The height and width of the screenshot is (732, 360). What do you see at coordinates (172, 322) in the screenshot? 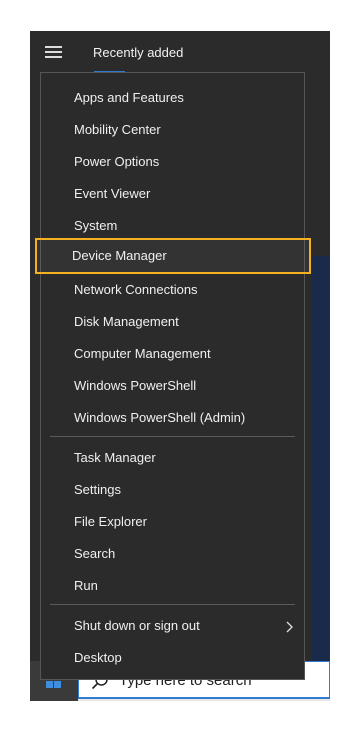
I see `menu-item-disk-management: Disk Management` at bounding box center [172, 322].